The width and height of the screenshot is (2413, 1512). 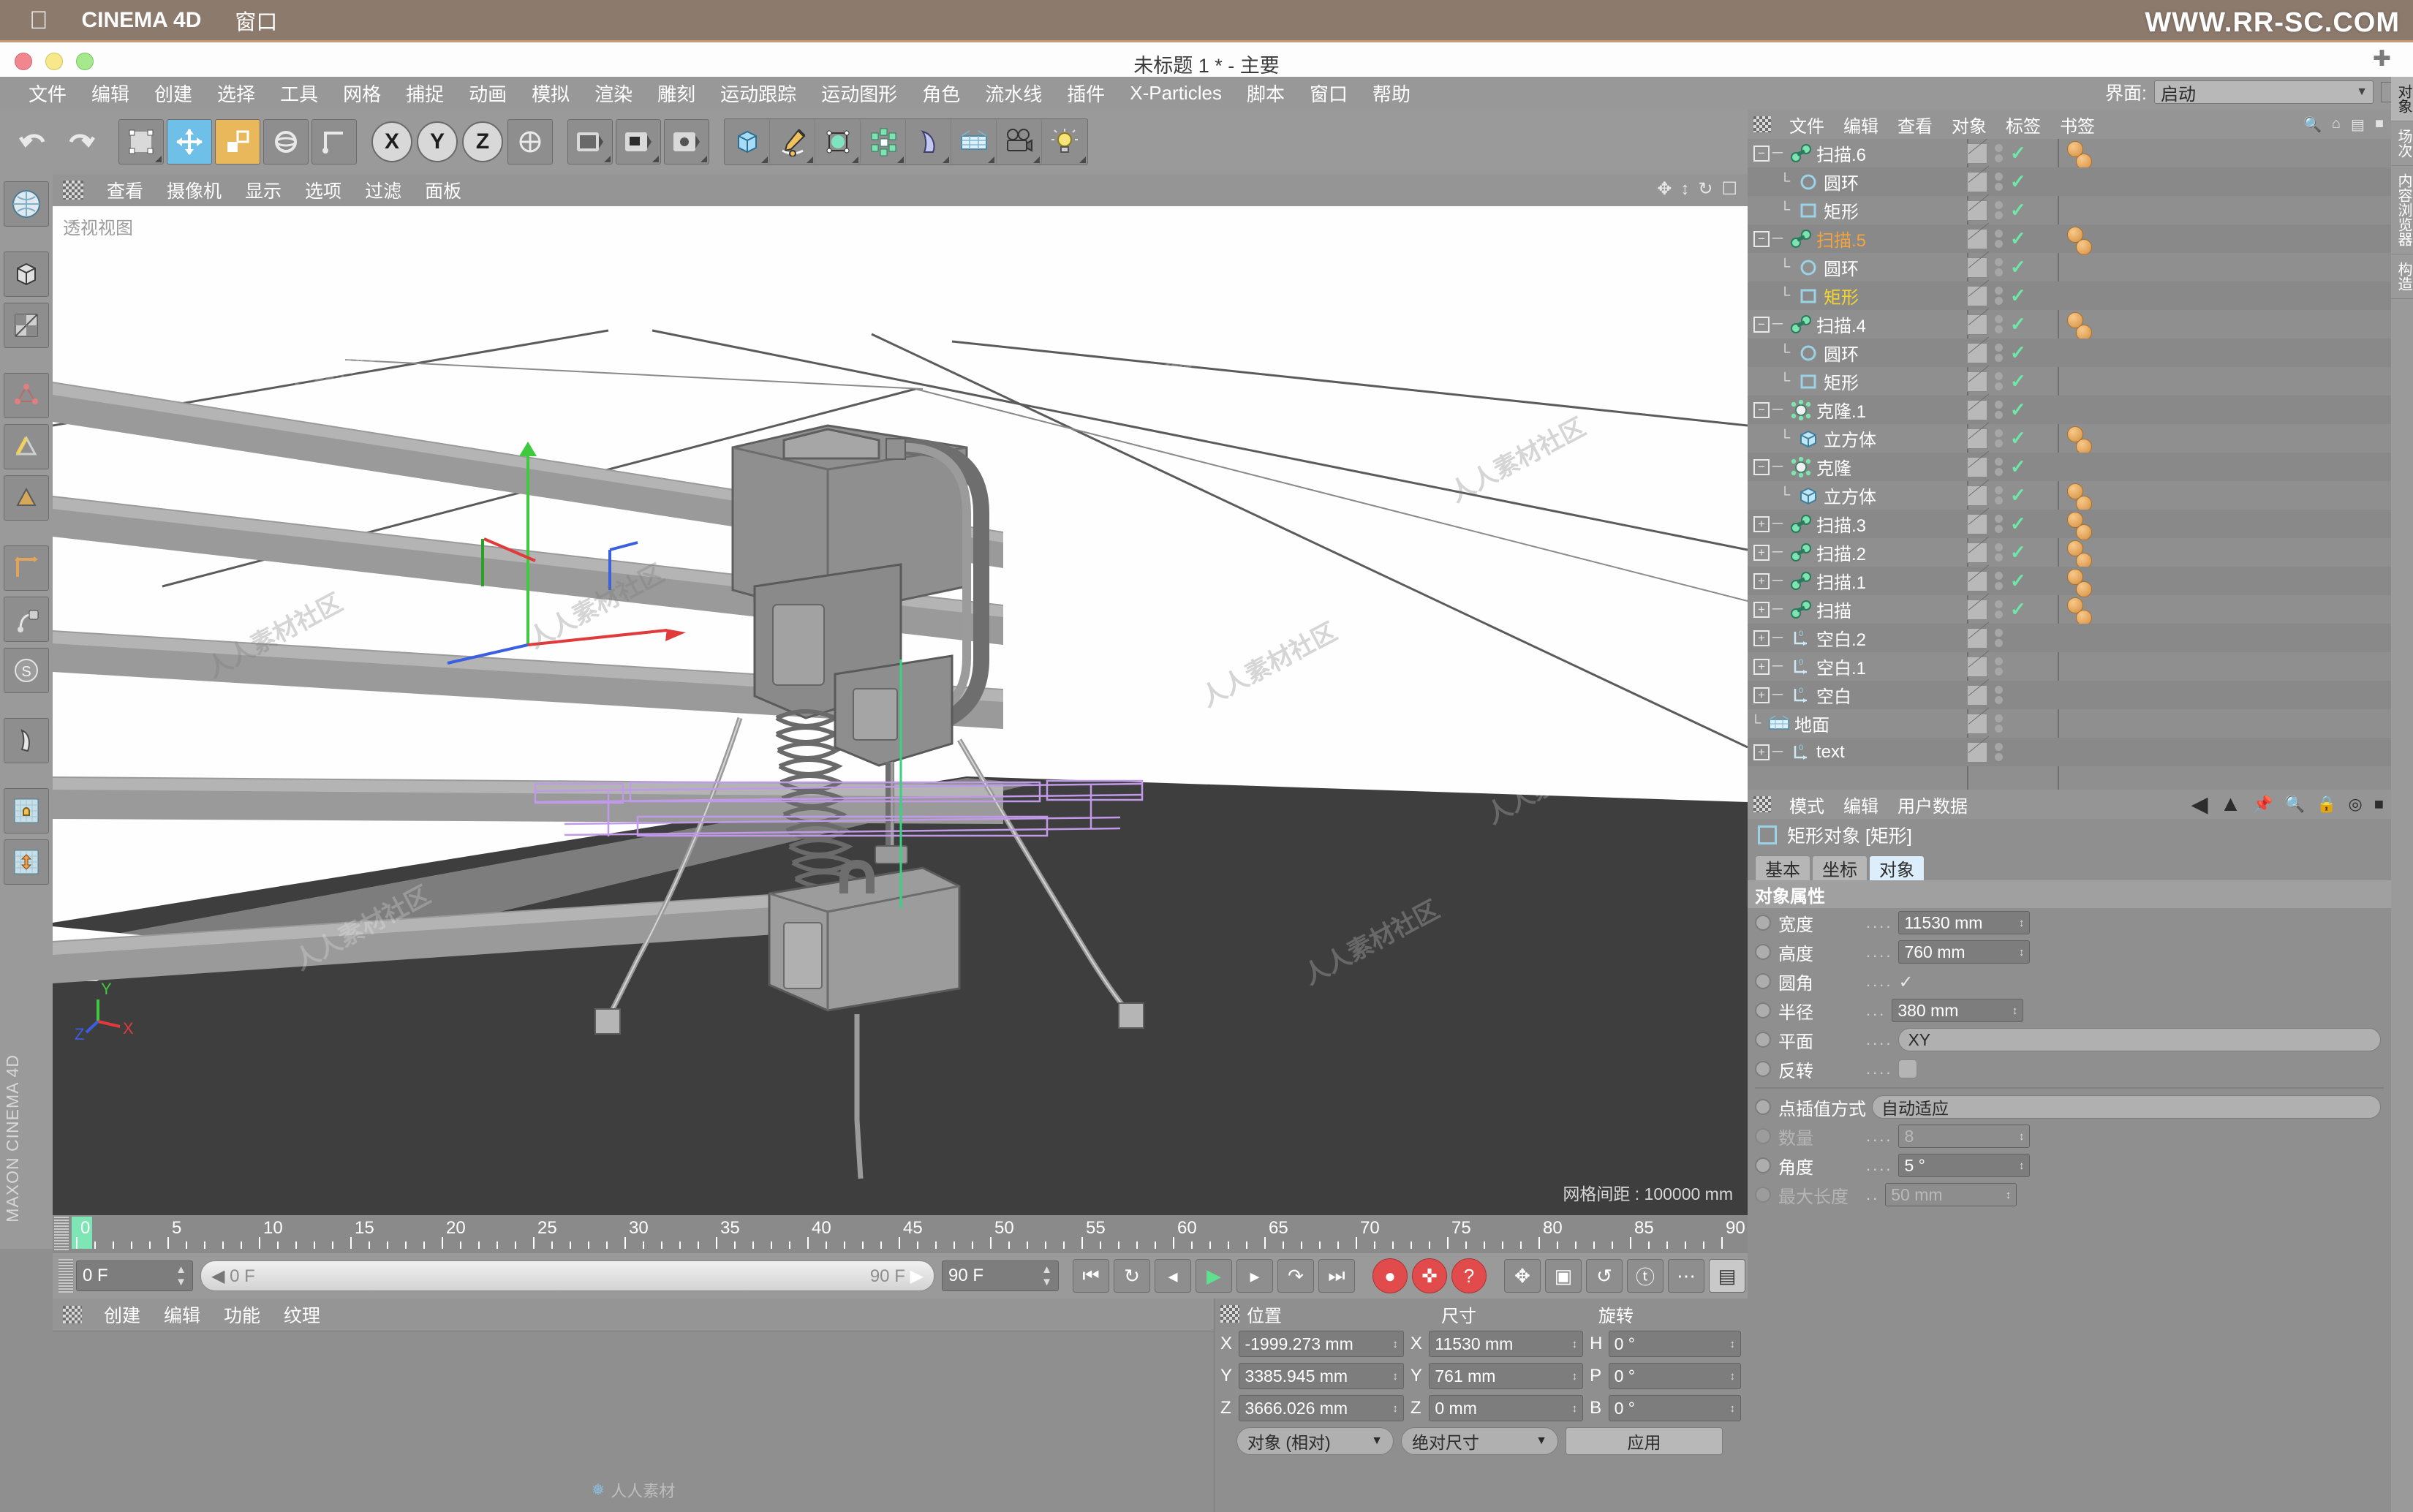 I want to click on app-menu-item-14: 流水线, so click(x=1013, y=93).